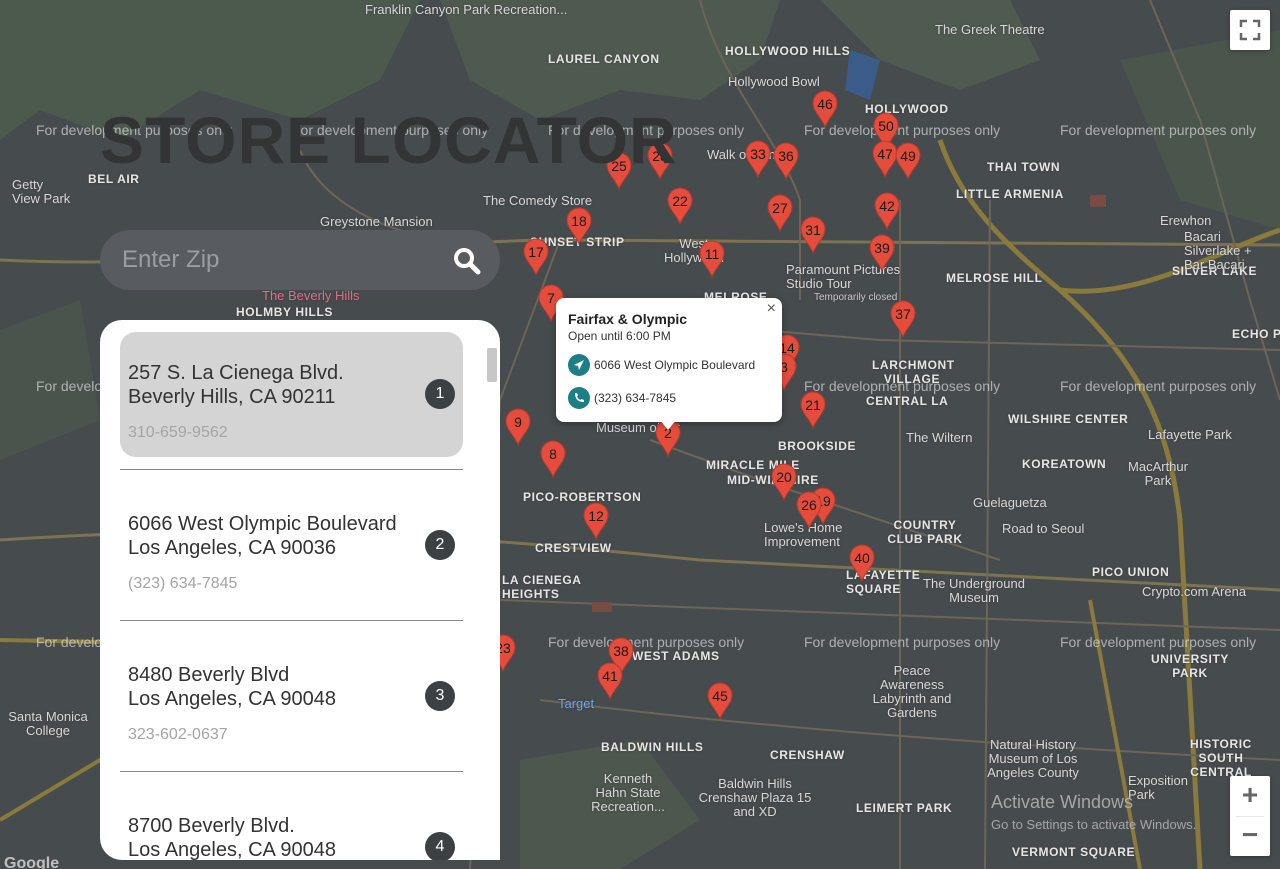 This screenshot has width=1280, height=869. What do you see at coordinates (610, 681) in the screenshot?
I see `map-marker-41: 41` at bounding box center [610, 681].